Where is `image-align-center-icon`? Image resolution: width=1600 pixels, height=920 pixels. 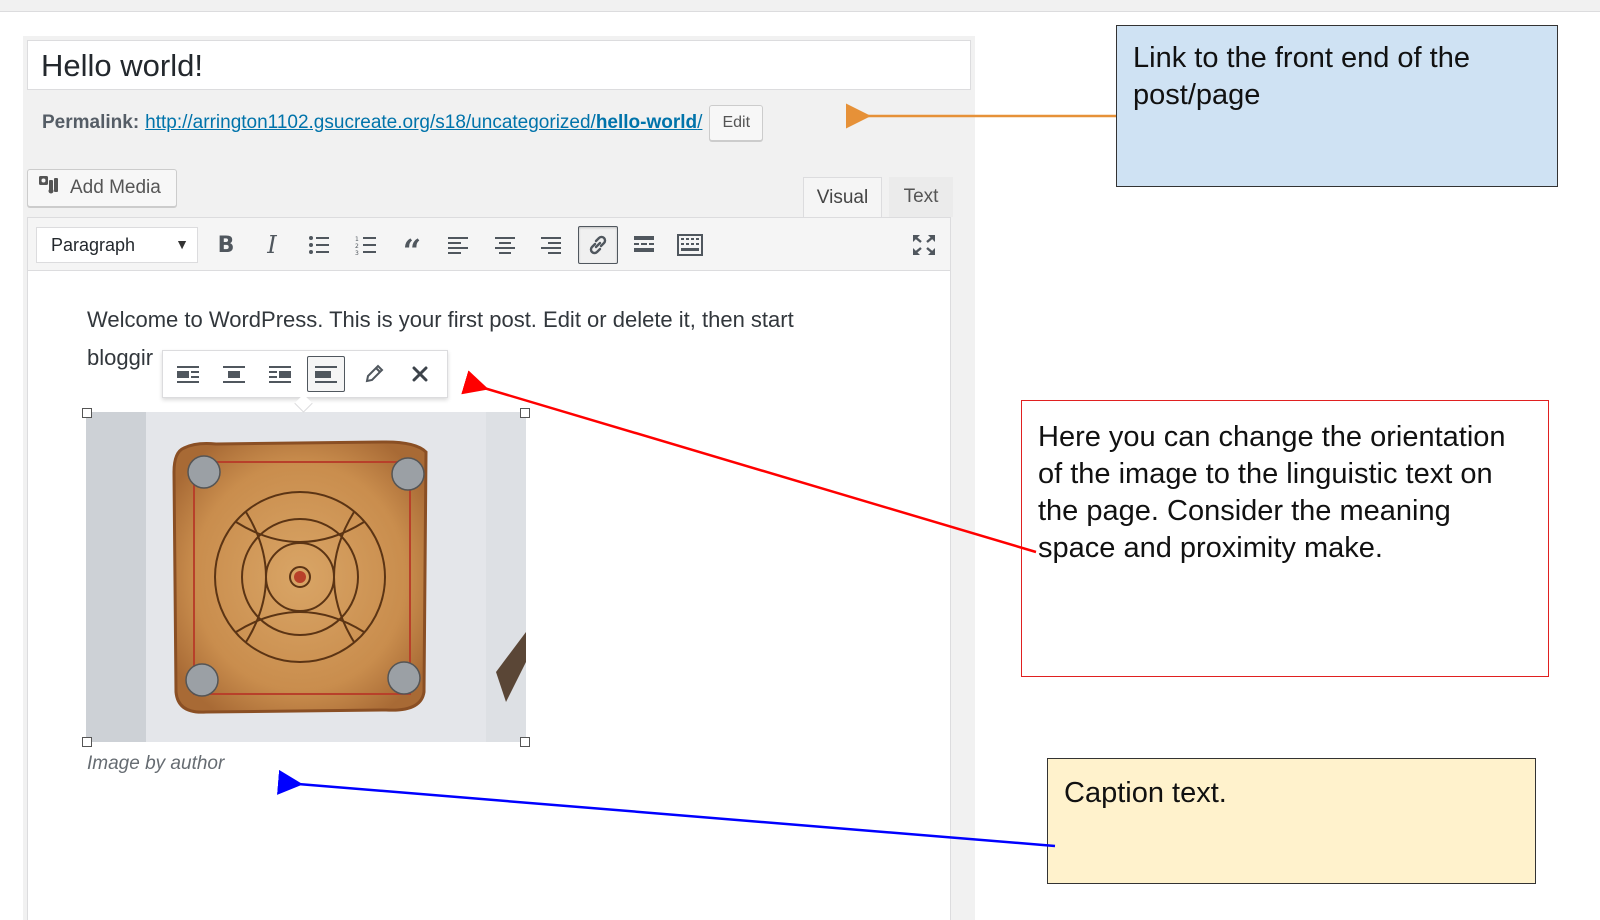
image-align-center-icon is located at coordinates (234, 374).